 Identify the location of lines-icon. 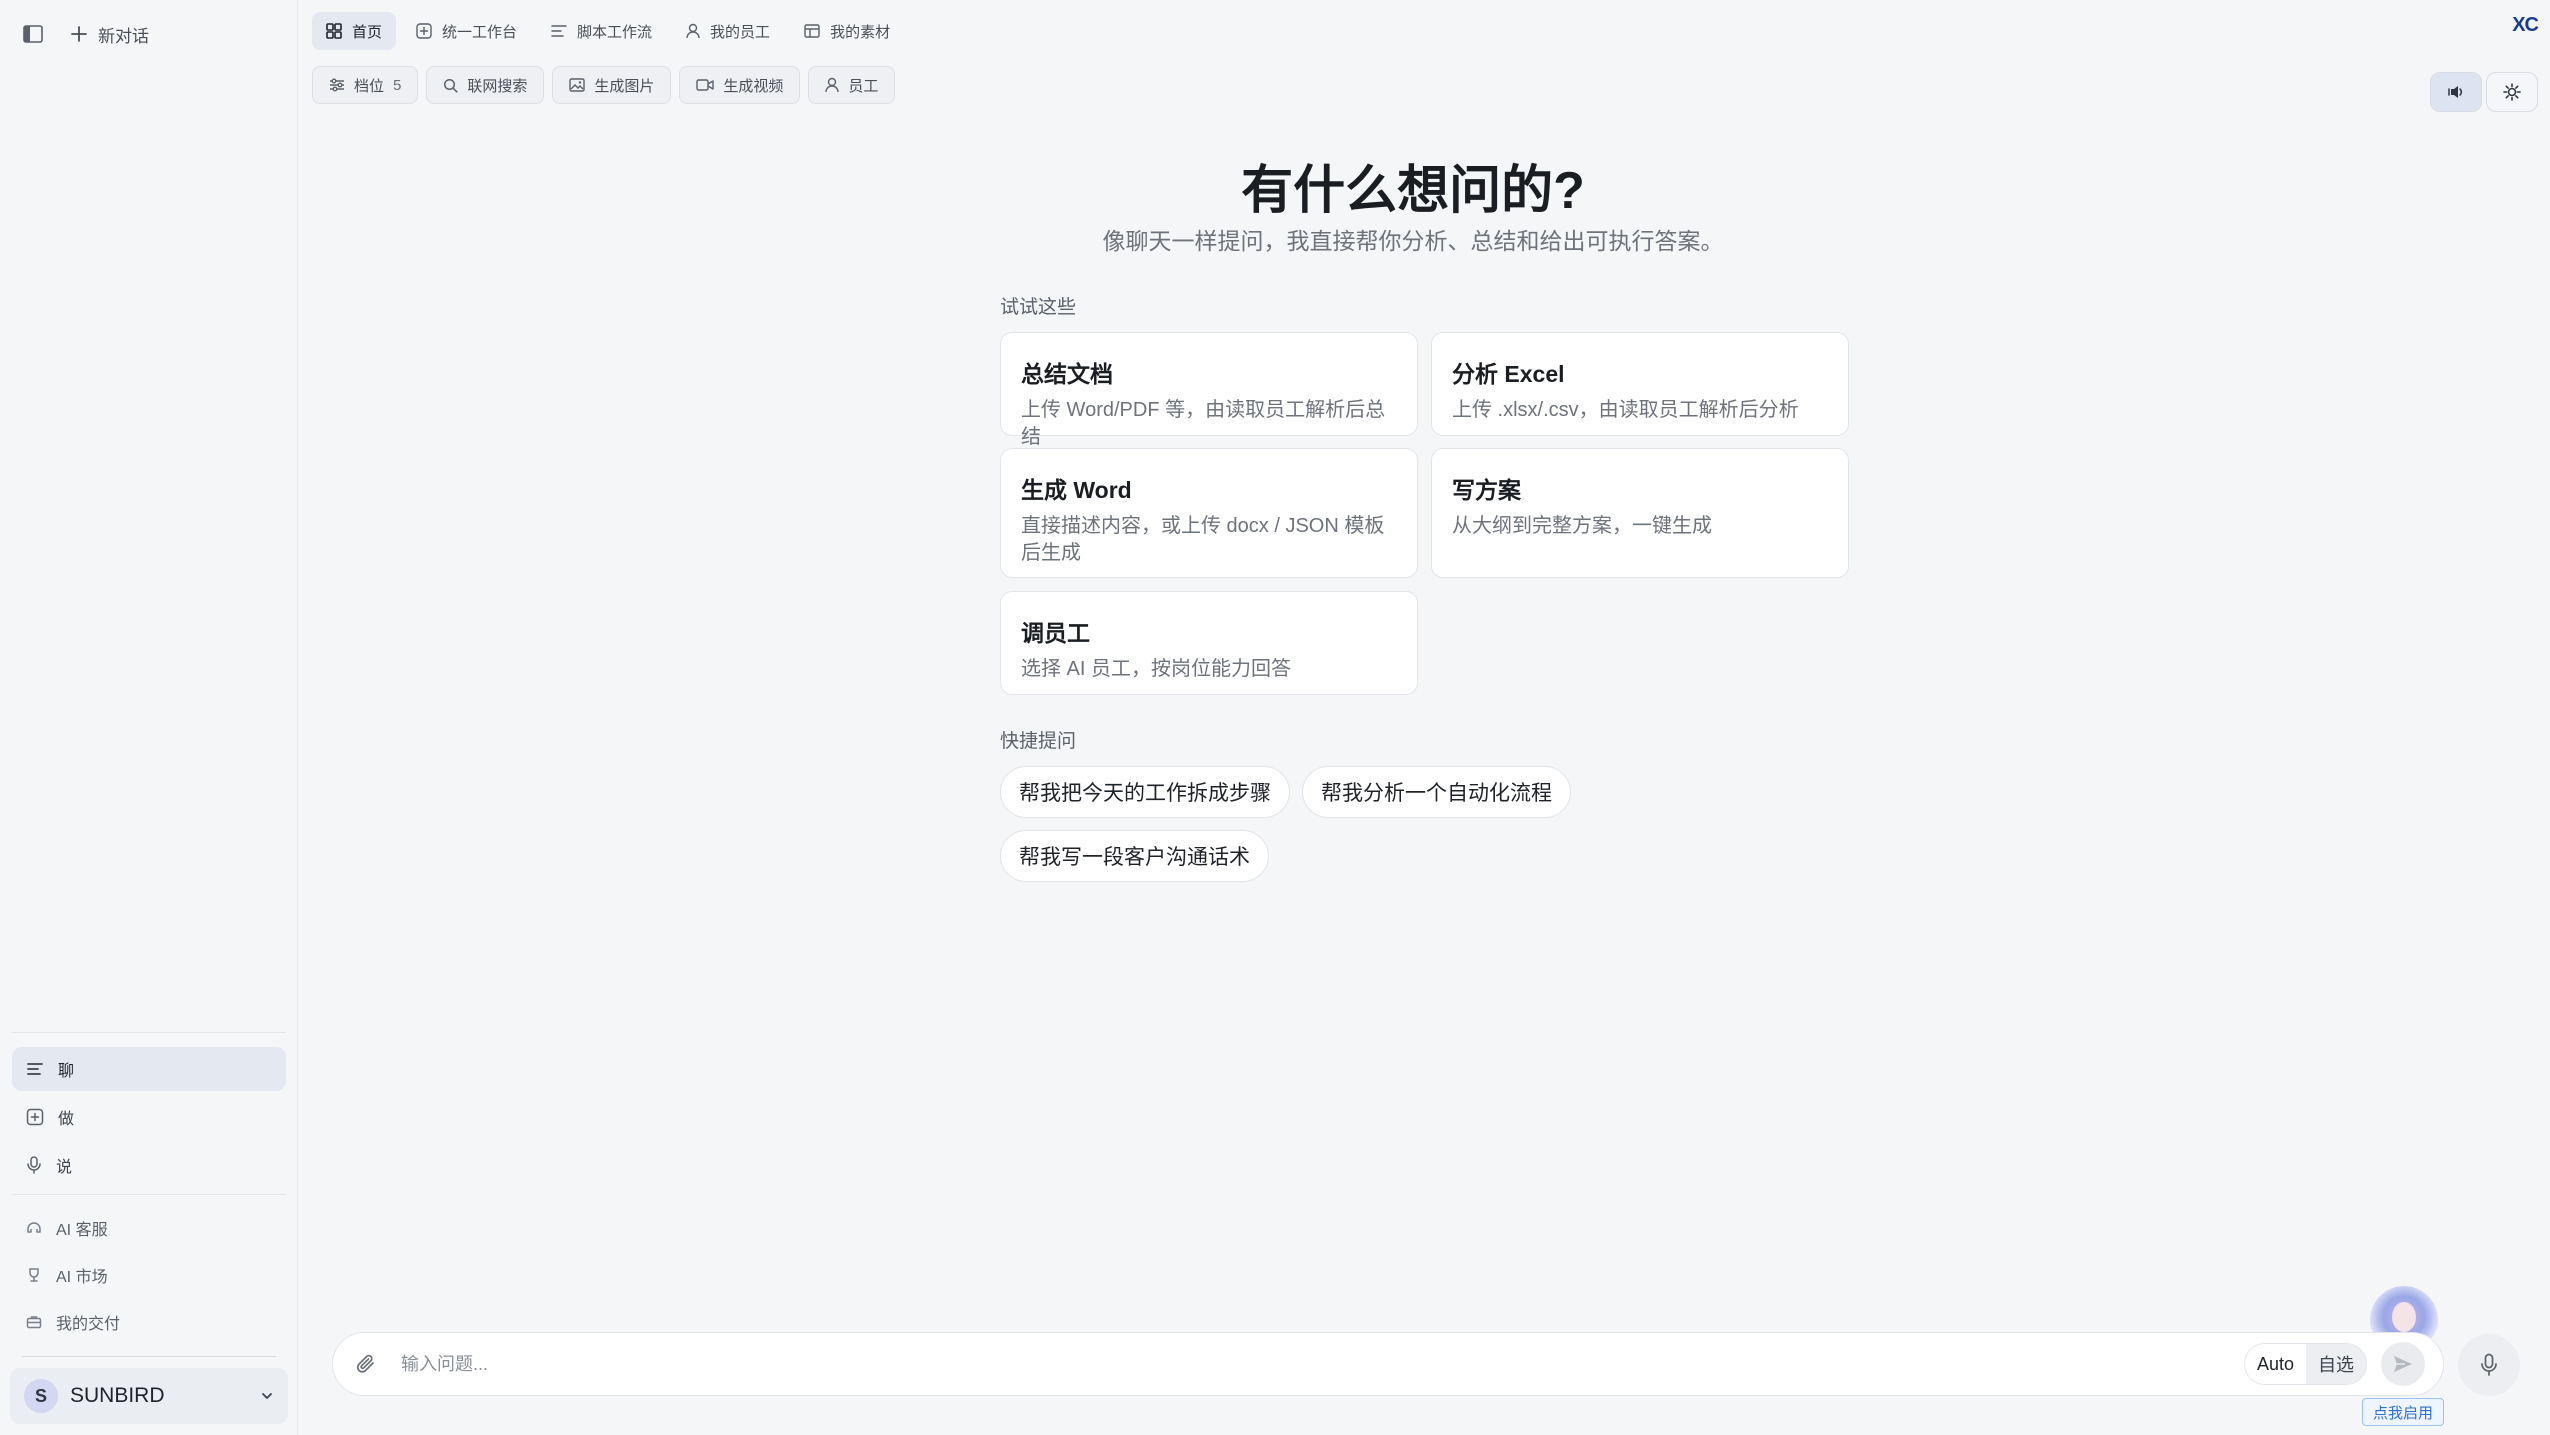
(559, 31).